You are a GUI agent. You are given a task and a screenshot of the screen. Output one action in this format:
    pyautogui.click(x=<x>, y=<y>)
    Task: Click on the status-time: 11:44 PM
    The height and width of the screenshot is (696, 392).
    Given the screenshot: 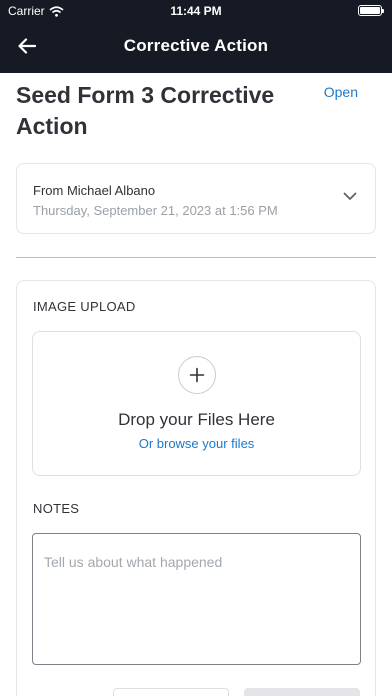 What is the action you would take?
    pyautogui.click(x=196, y=11)
    